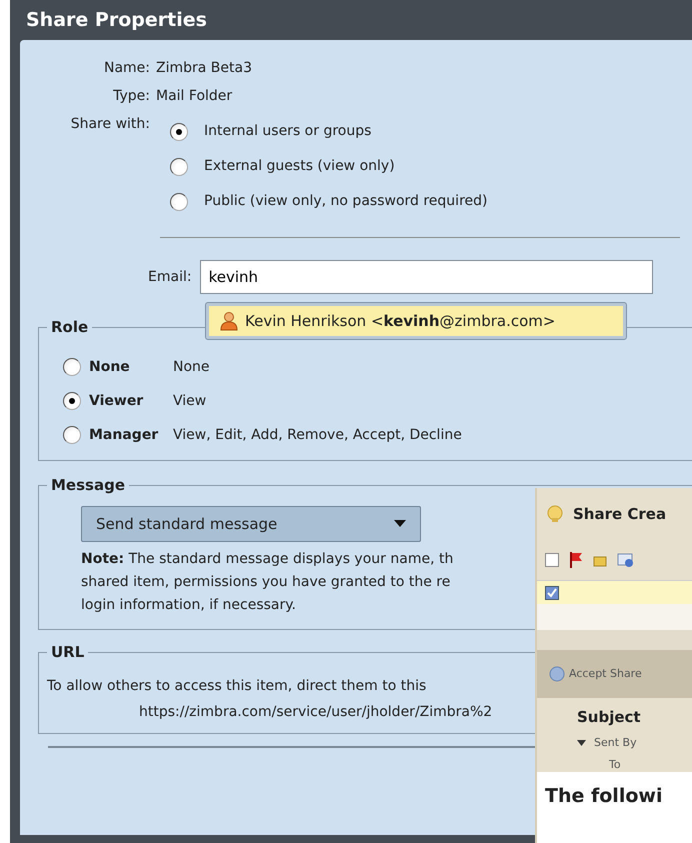 This screenshot has width=692, height=843. Describe the element at coordinates (189, 401) in the screenshot. I see `role-description: View` at that location.